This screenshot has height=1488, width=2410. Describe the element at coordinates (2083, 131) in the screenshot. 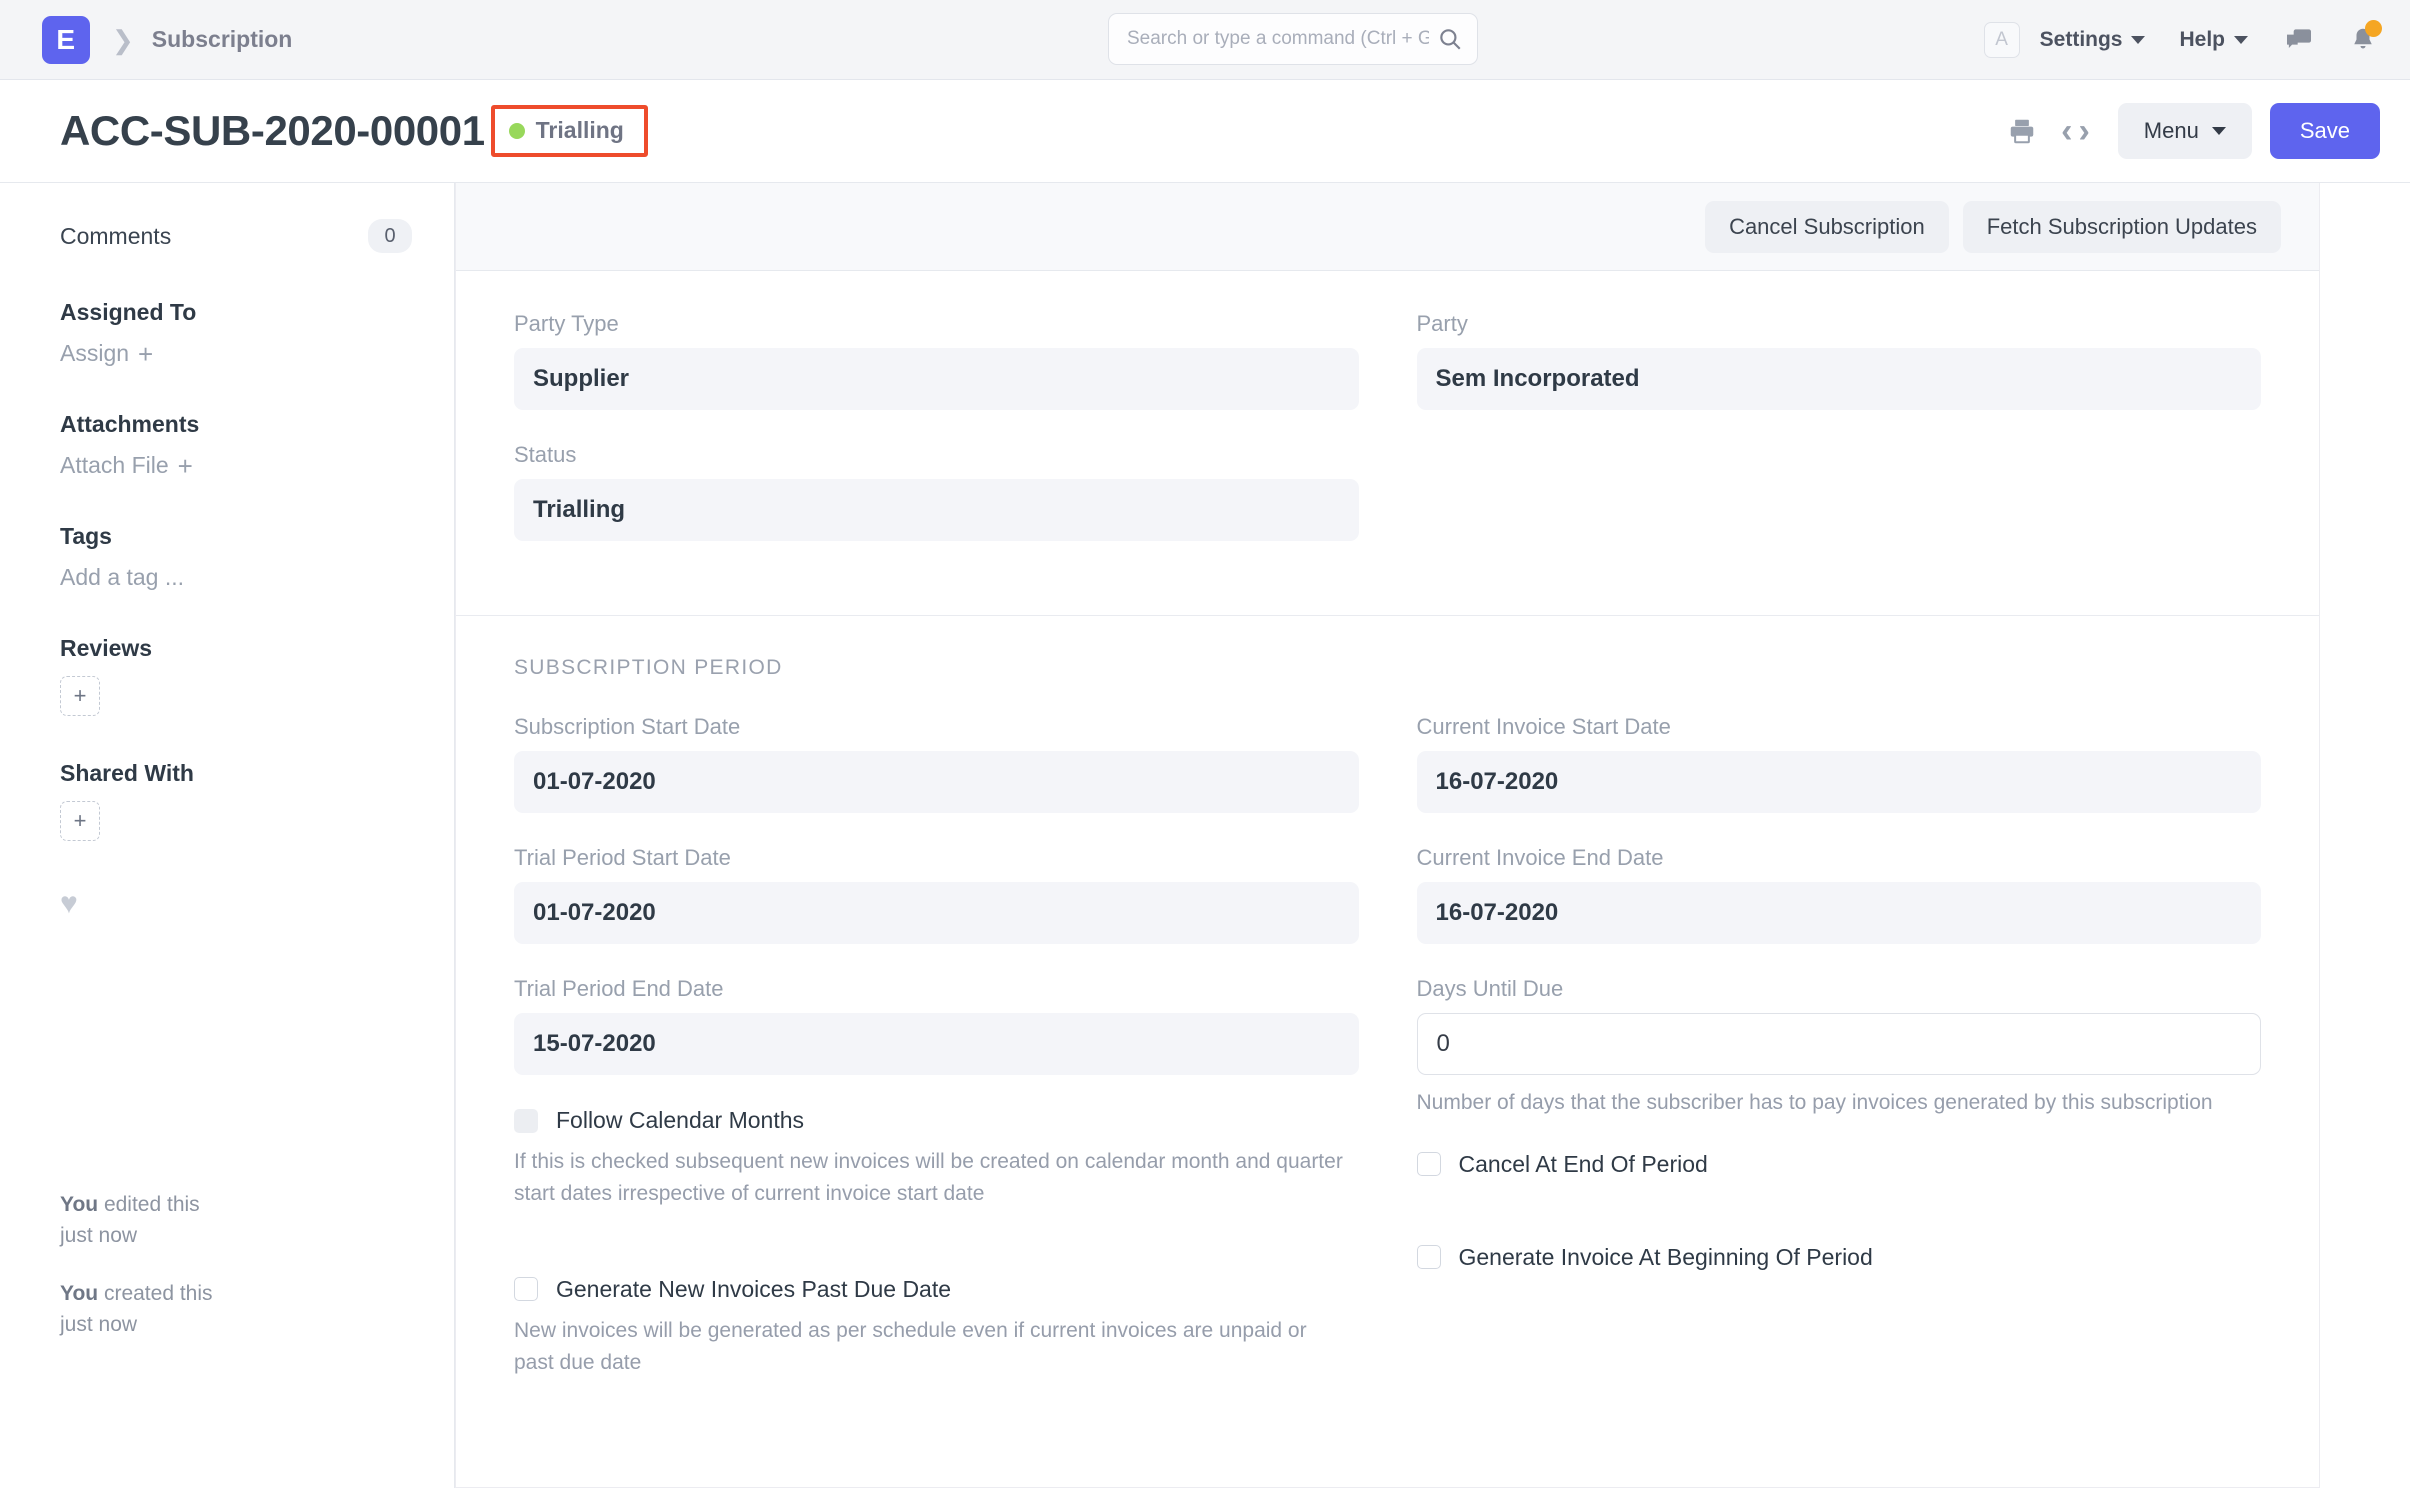

I see `next-document-icon: ›` at that location.